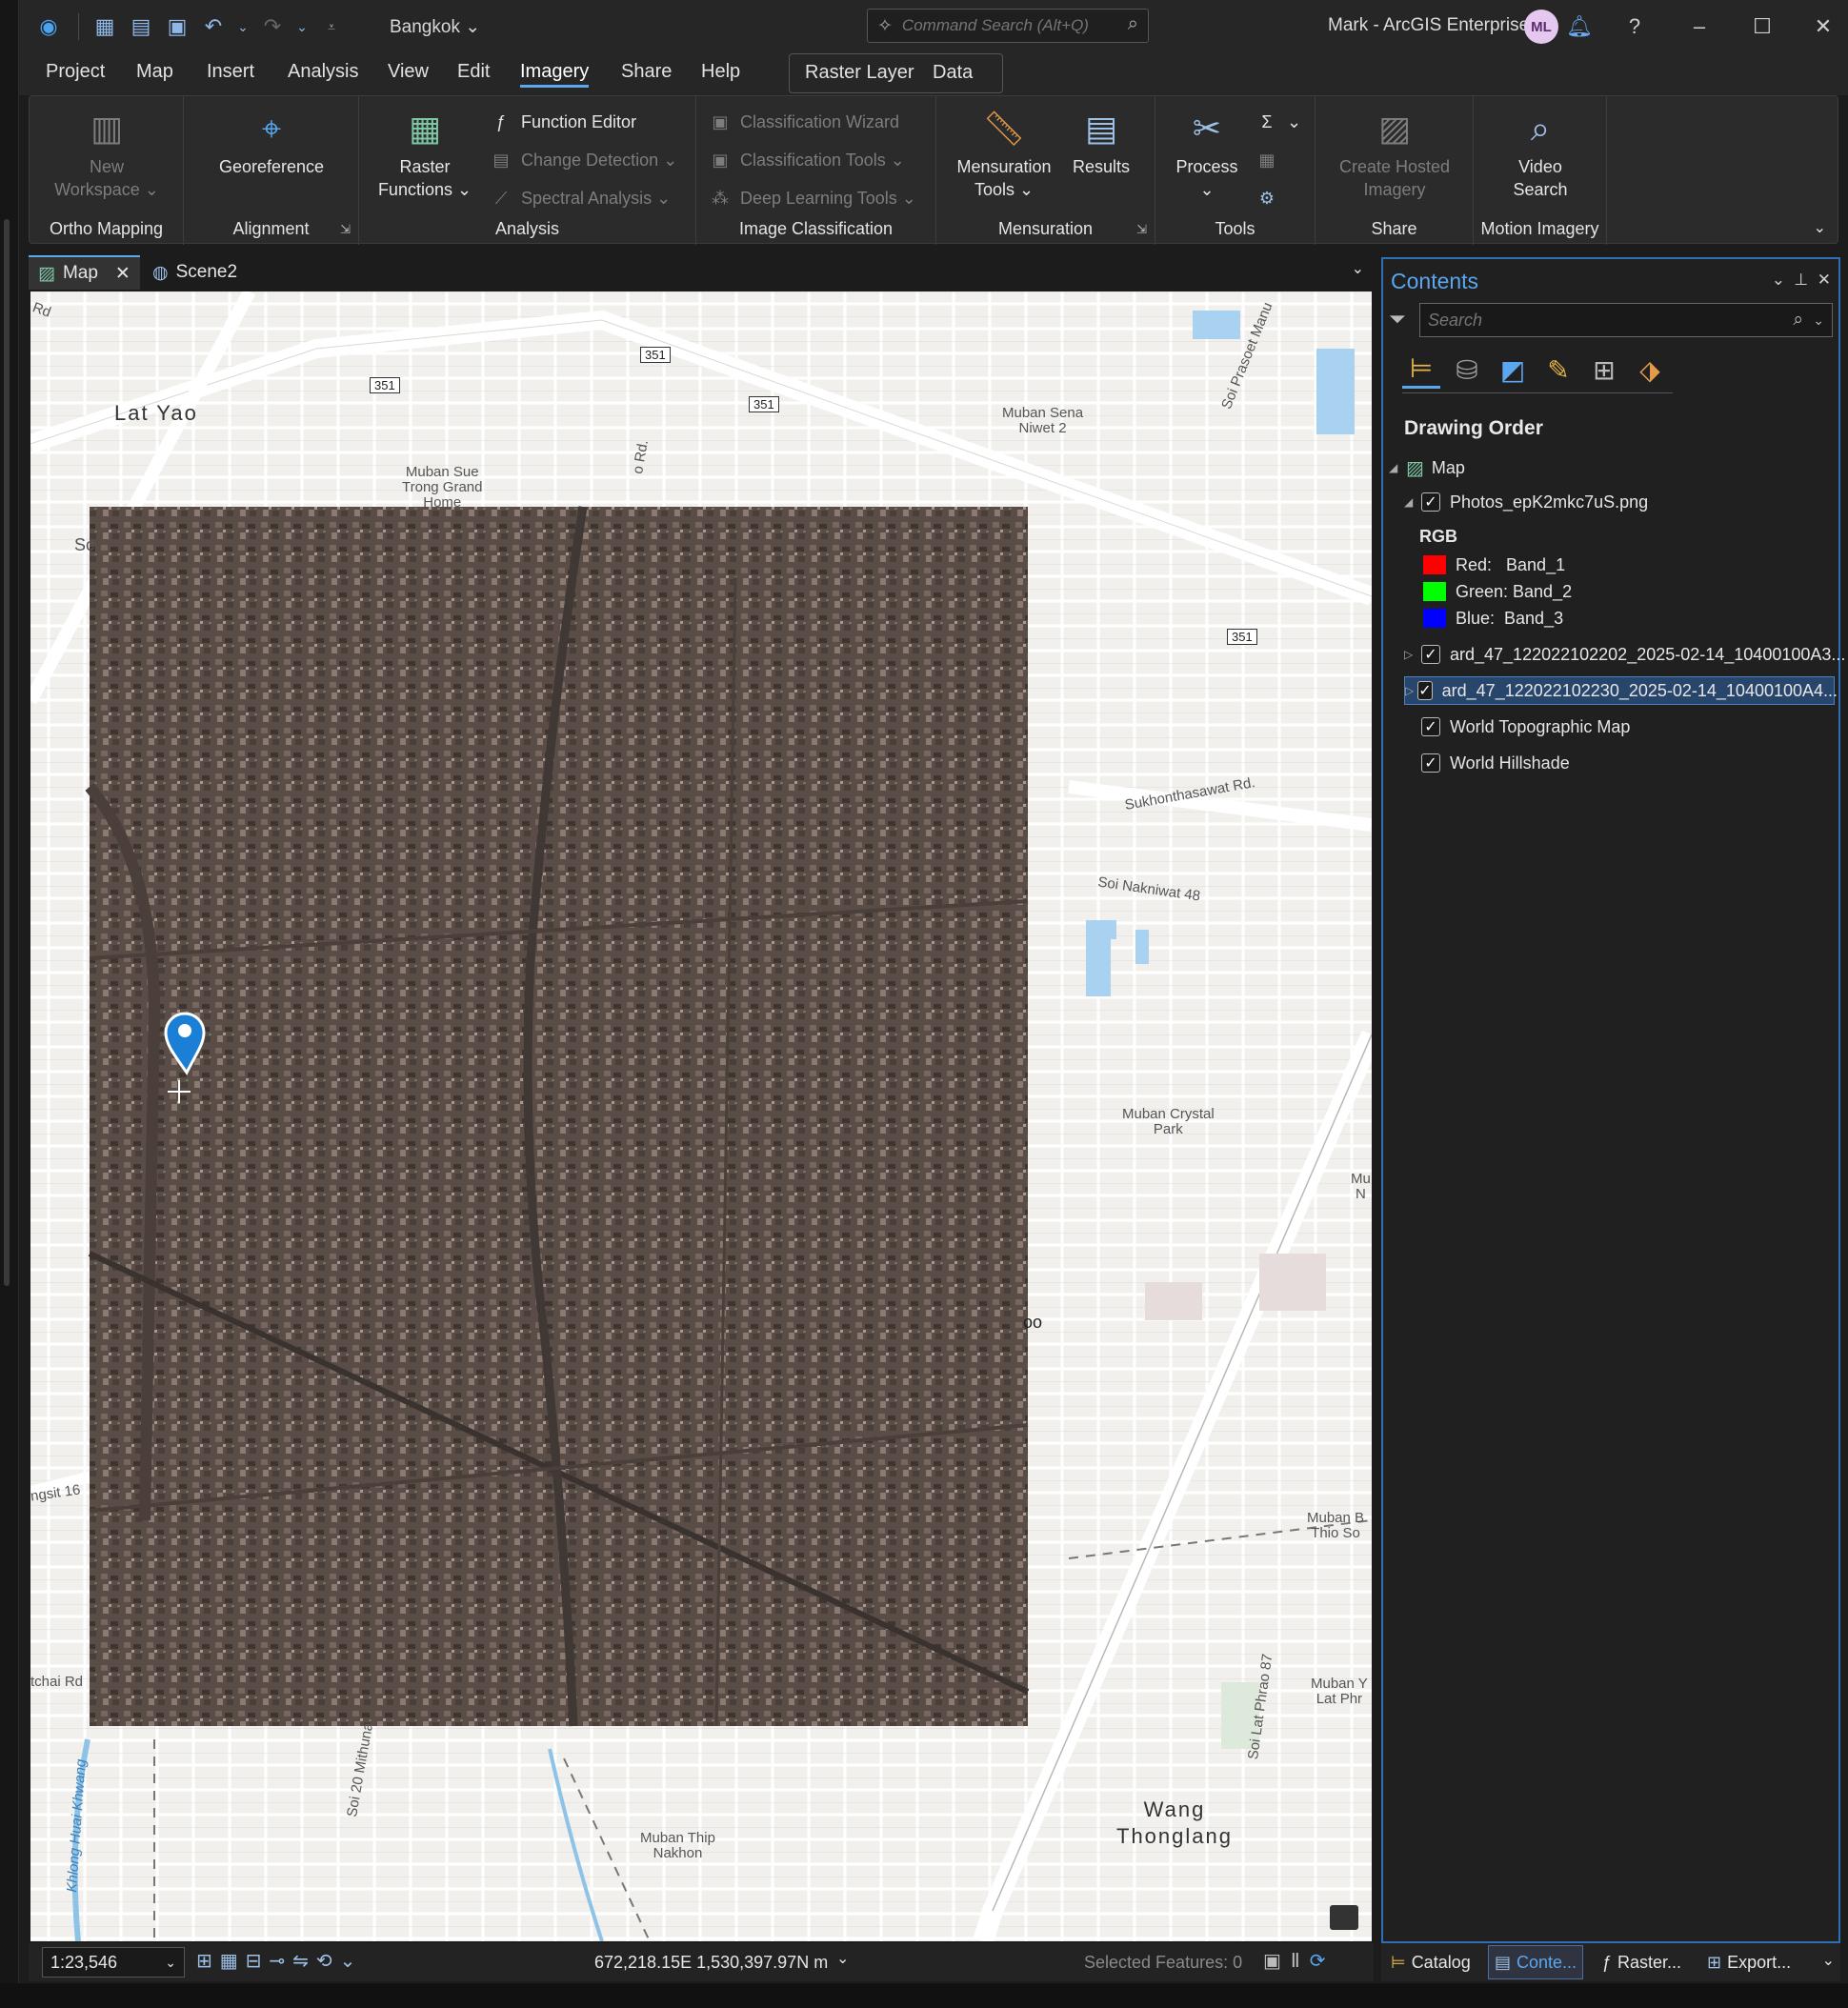 The height and width of the screenshot is (2008, 1848). What do you see at coordinates (1495, 763) in the screenshot?
I see `layer-row: ✓ World Hillshade` at bounding box center [1495, 763].